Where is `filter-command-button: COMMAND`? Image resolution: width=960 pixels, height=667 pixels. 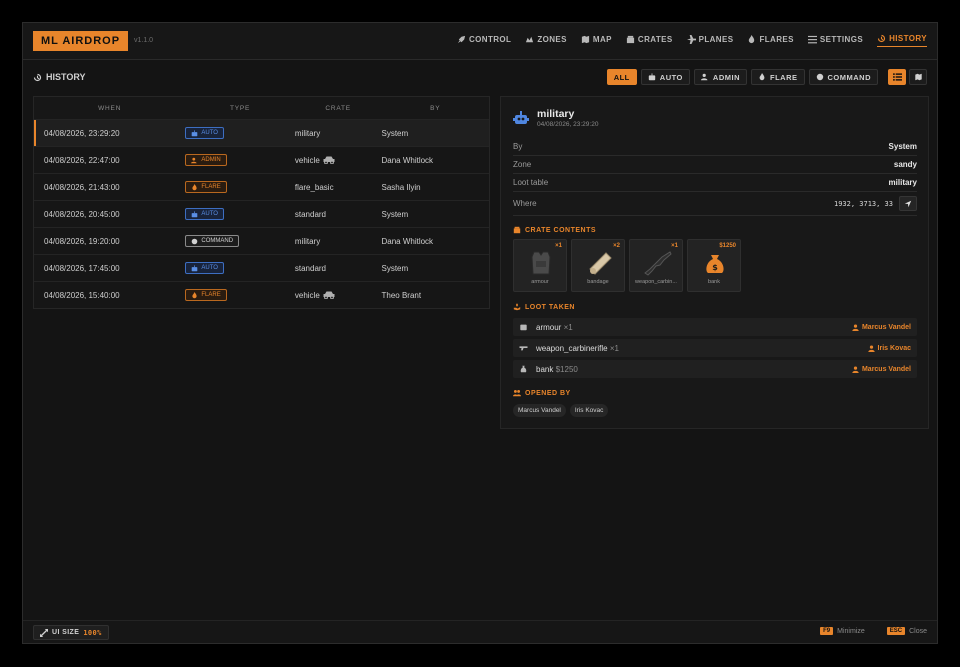 filter-command-button: COMMAND is located at coordinates (843, 77).